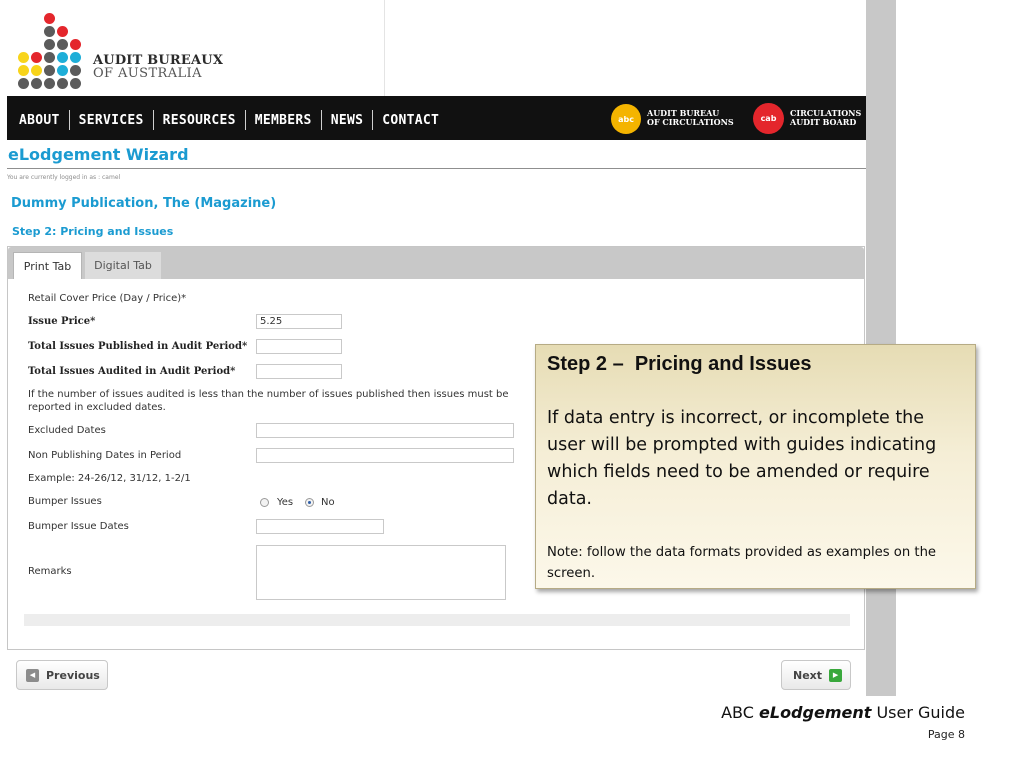 The height and width of the screenshot is (768, 1024). I want to click on nav-item-members: MEMBERS, so click(283, 120).